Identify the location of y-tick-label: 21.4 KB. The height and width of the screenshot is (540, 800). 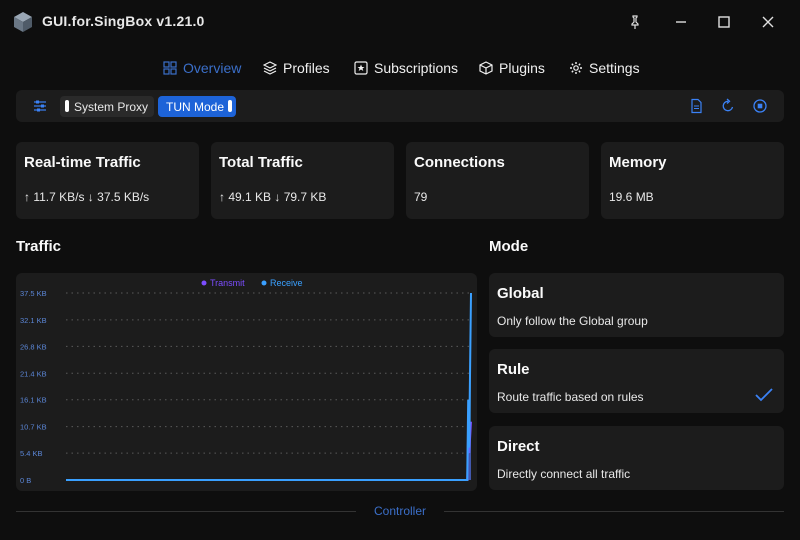
(33, 373).